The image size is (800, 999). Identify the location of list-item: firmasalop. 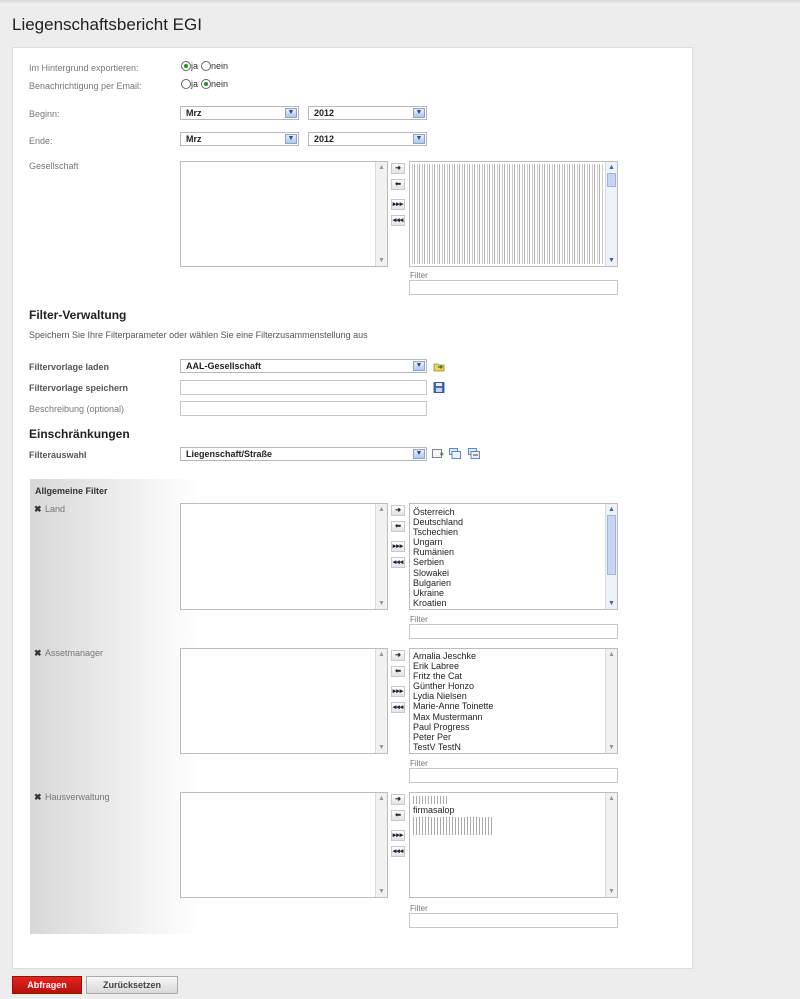
(432, 810).